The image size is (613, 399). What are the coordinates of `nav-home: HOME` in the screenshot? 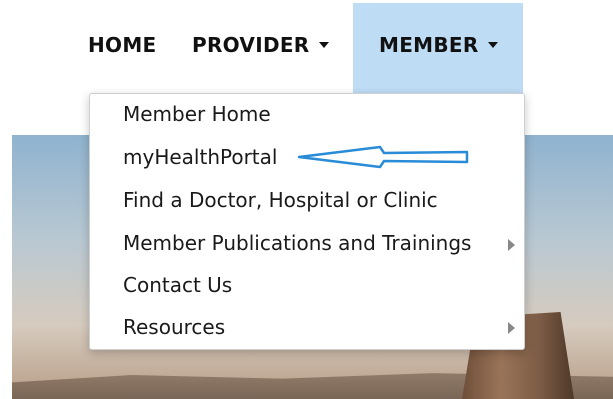 It's located at (122, 45).